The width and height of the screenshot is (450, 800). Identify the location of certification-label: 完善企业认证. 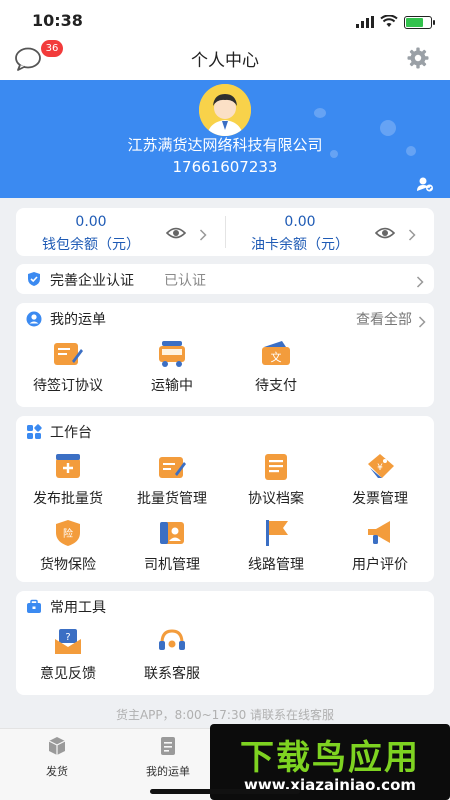
(92, 281).